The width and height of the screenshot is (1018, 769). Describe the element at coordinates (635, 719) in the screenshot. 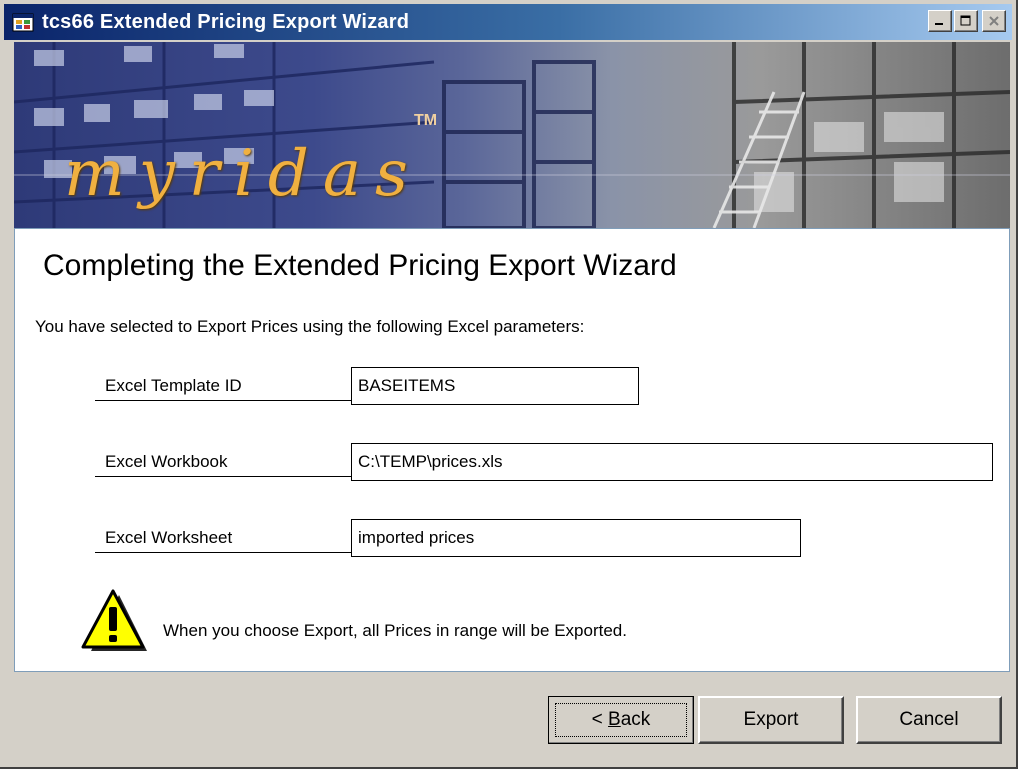

I see `back-button-rest: ack` at that location.